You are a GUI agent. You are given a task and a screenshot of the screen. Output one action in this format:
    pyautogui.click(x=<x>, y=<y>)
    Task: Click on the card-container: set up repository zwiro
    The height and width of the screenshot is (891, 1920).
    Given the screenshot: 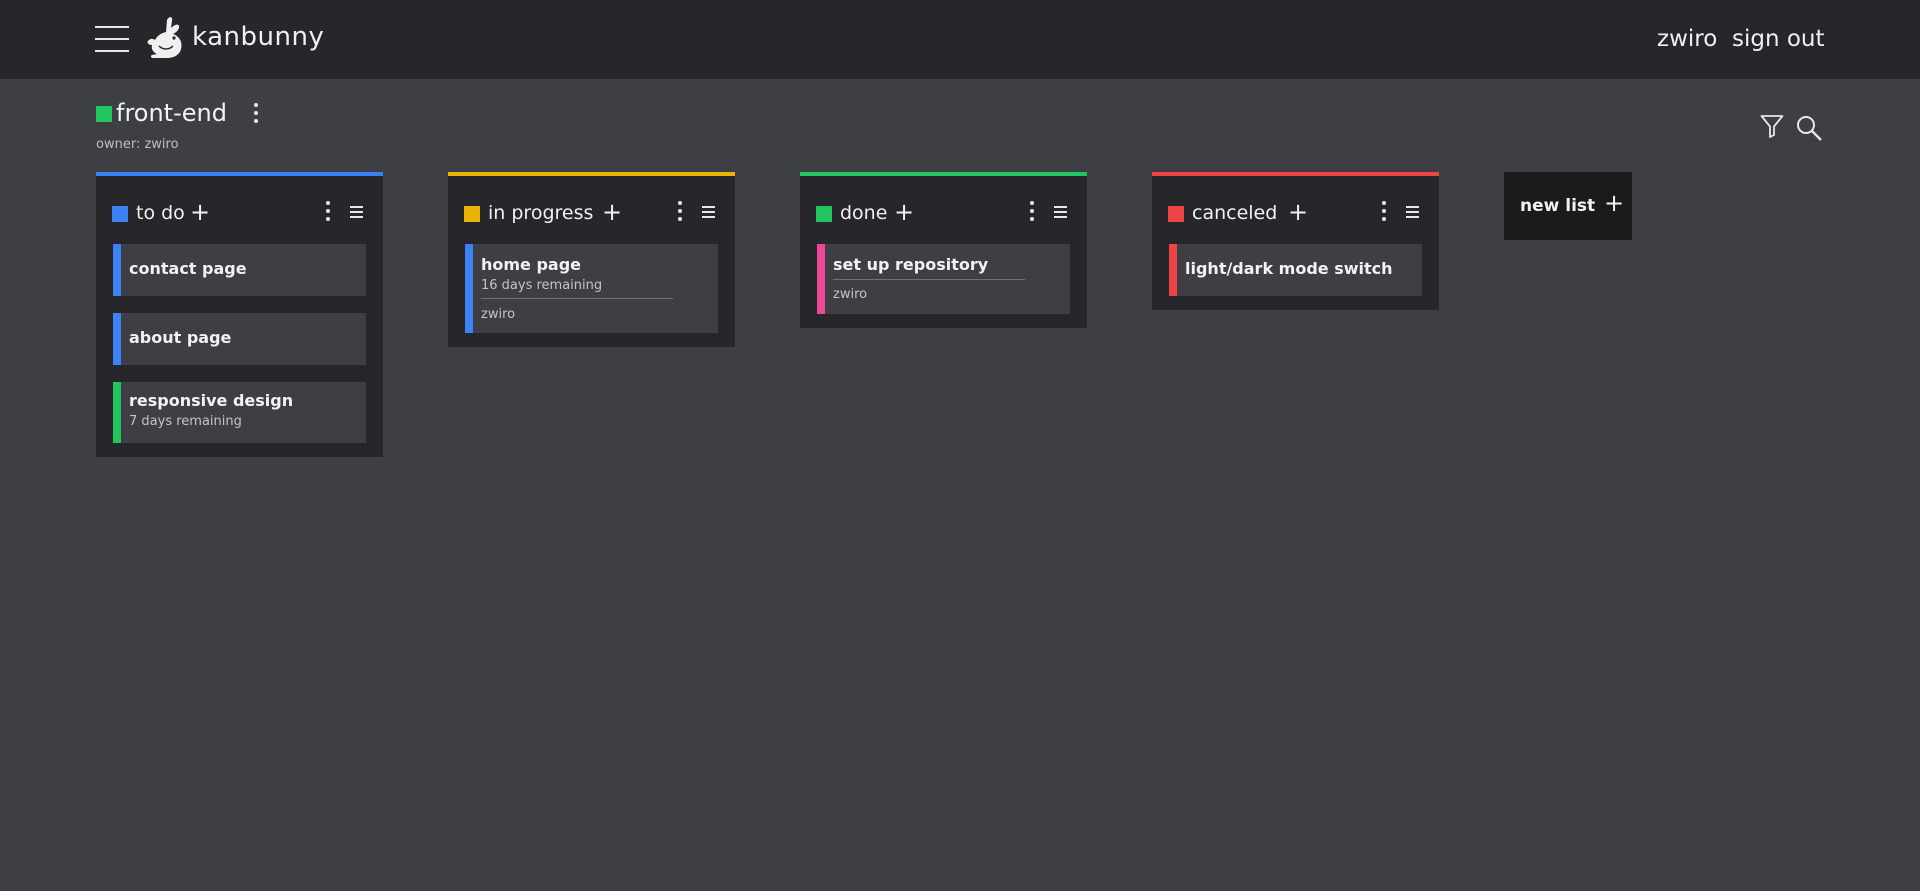 What is the action you would take?
    pyautogui.click(x=943, y=280)
    